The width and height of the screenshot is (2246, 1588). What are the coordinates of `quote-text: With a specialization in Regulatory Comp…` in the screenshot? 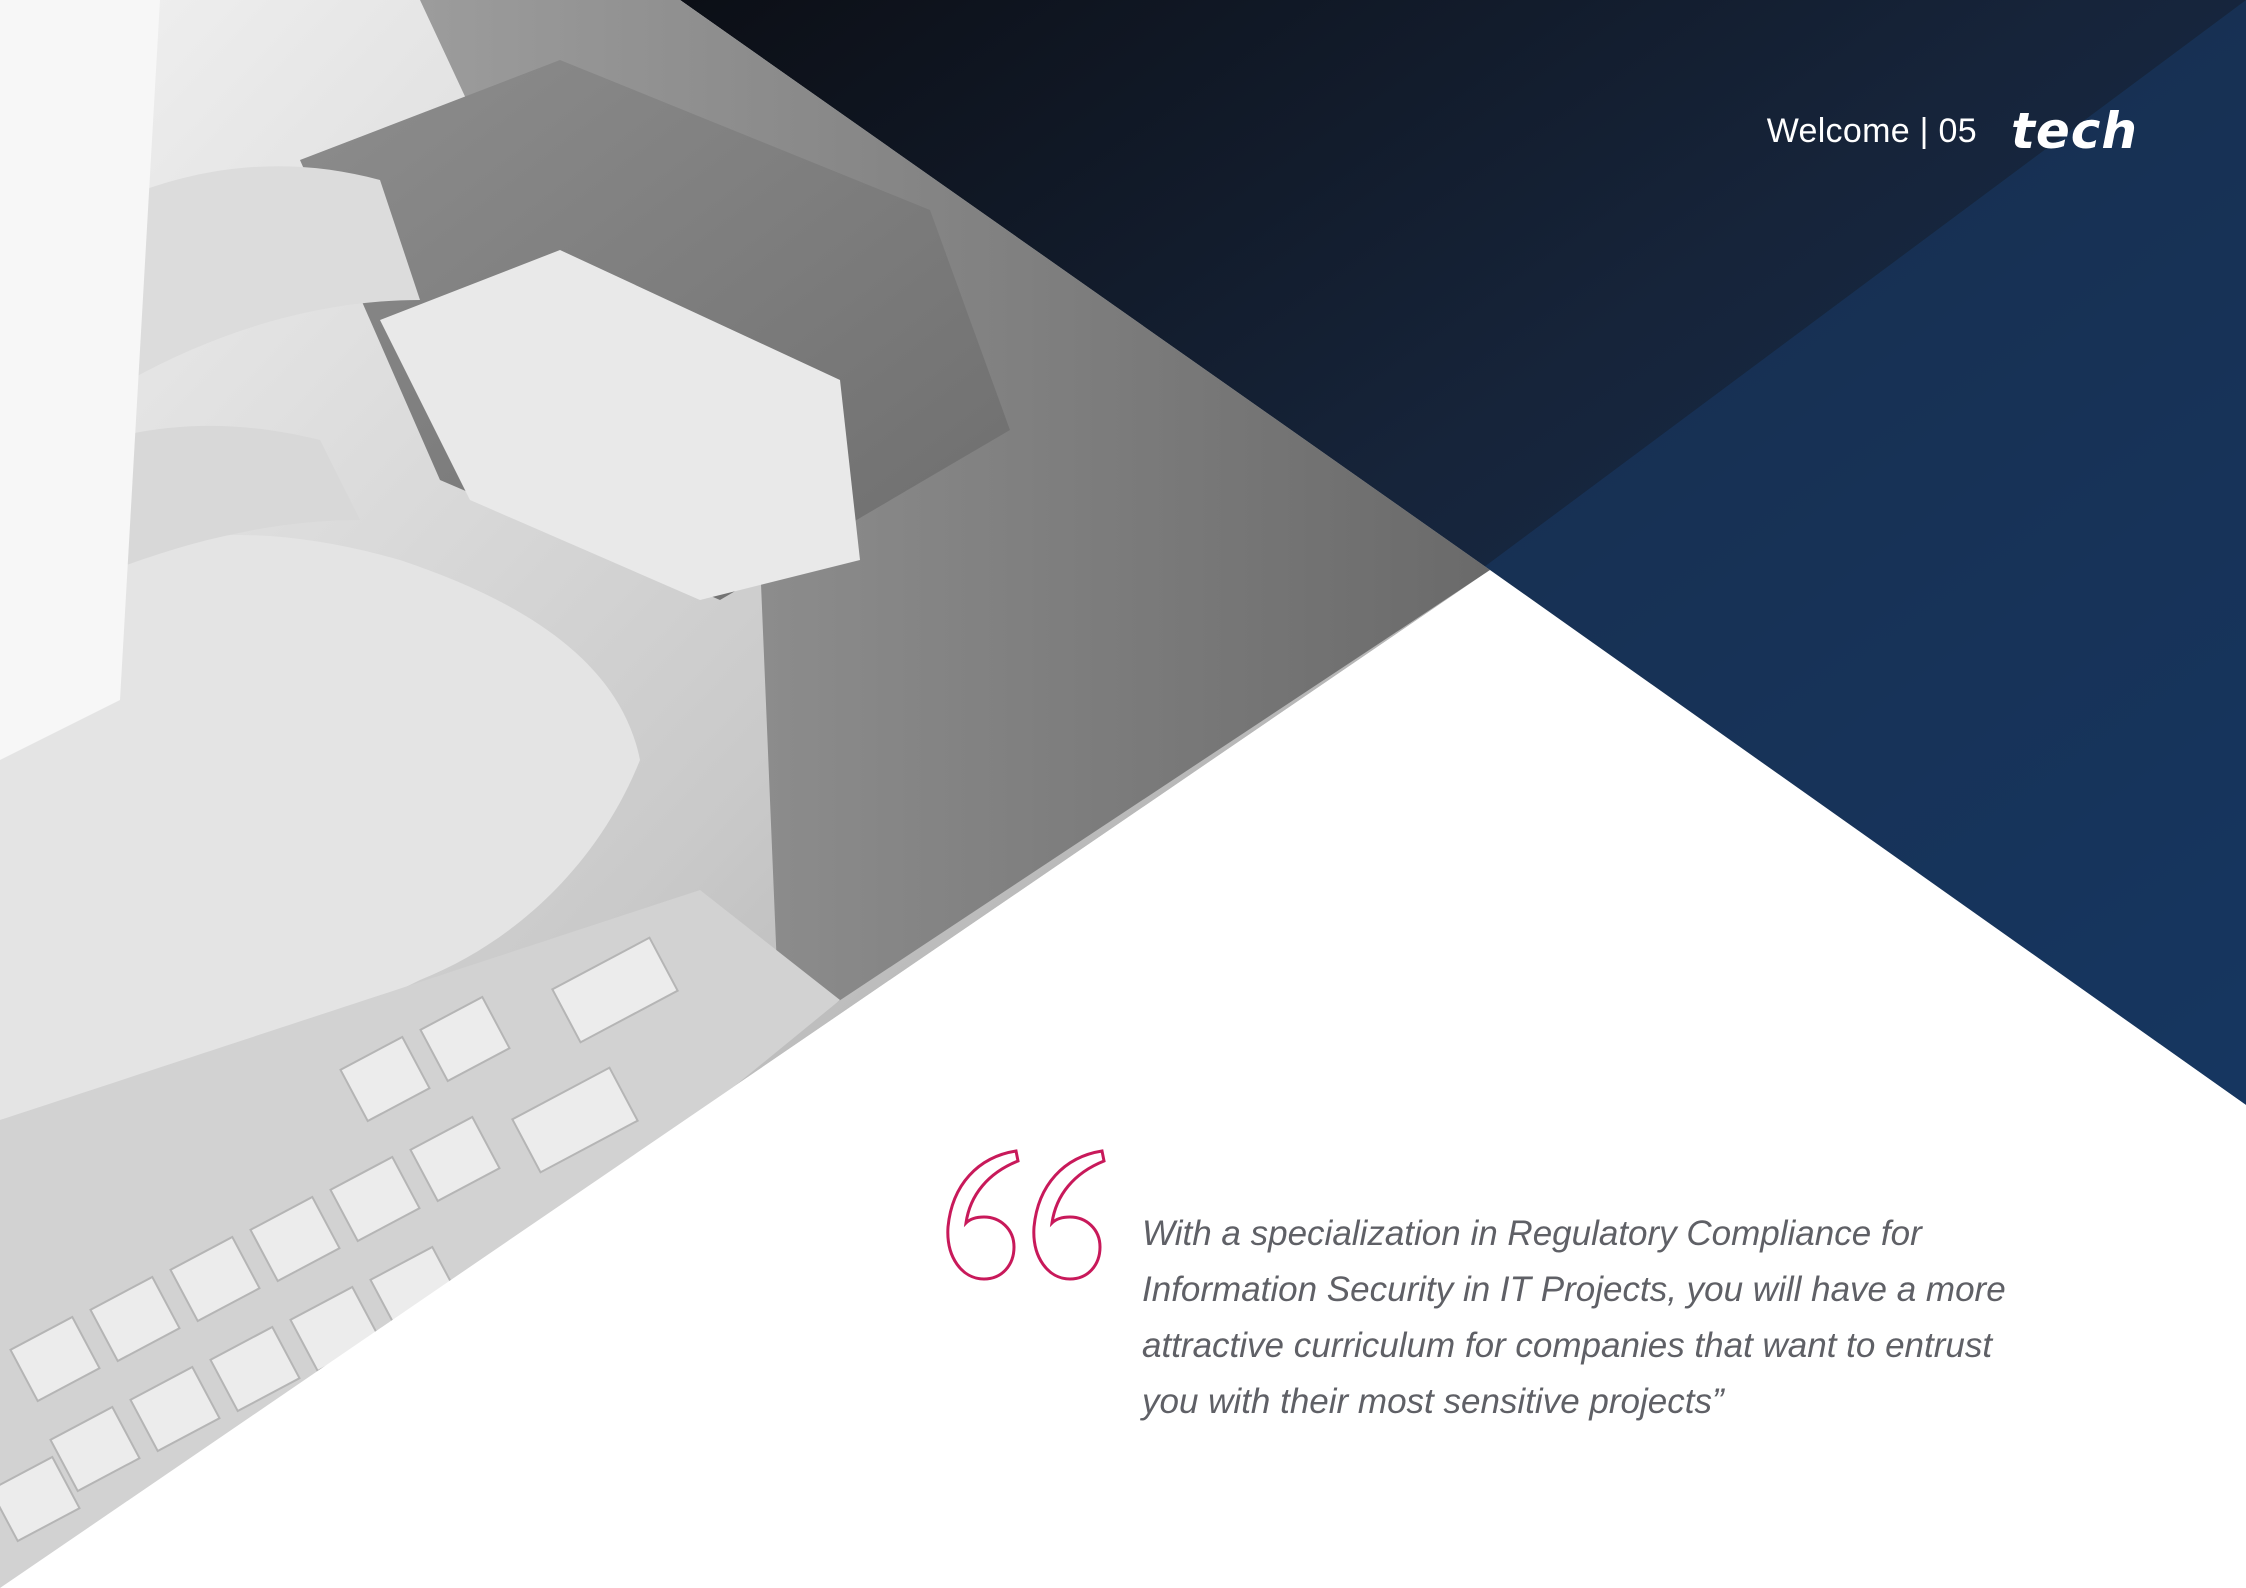 It's located at (1574, 1317).